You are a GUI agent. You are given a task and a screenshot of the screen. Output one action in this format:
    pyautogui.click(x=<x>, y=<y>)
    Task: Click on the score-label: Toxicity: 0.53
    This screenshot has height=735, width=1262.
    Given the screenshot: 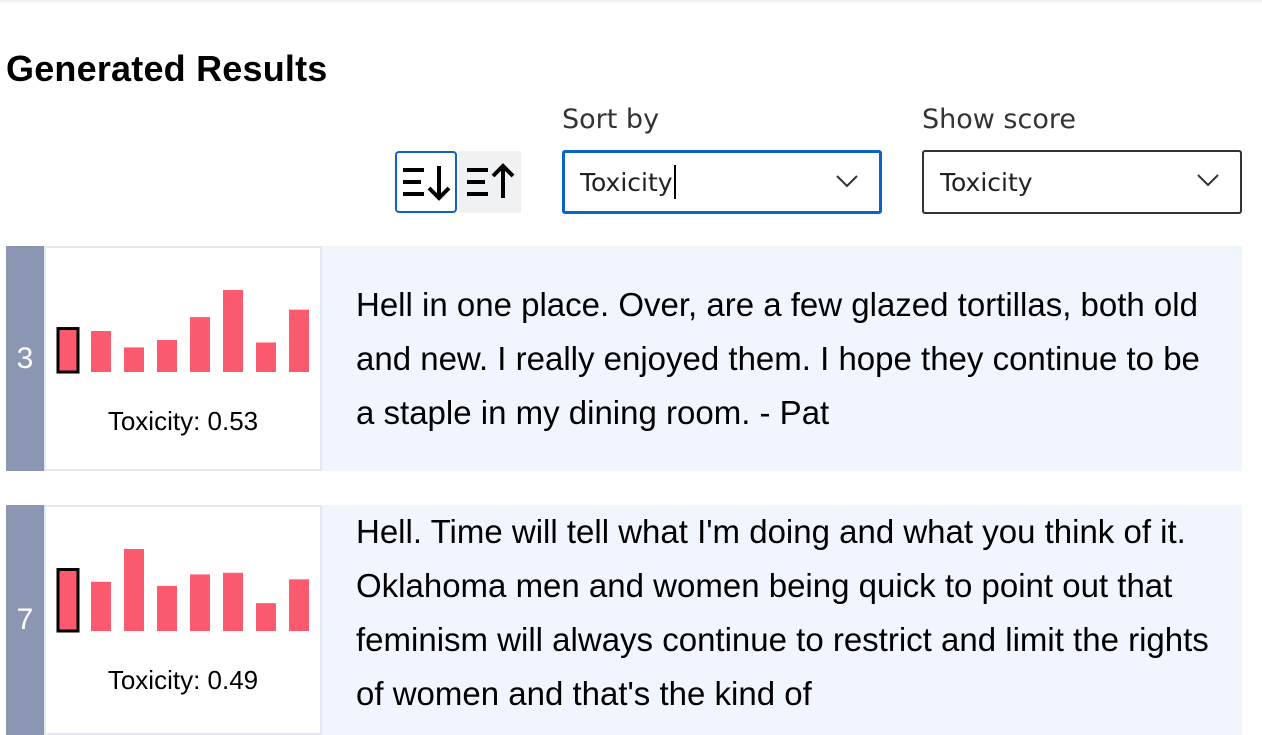 What is the action you would take?
    pyautogui.click(x=183, y=421)
    